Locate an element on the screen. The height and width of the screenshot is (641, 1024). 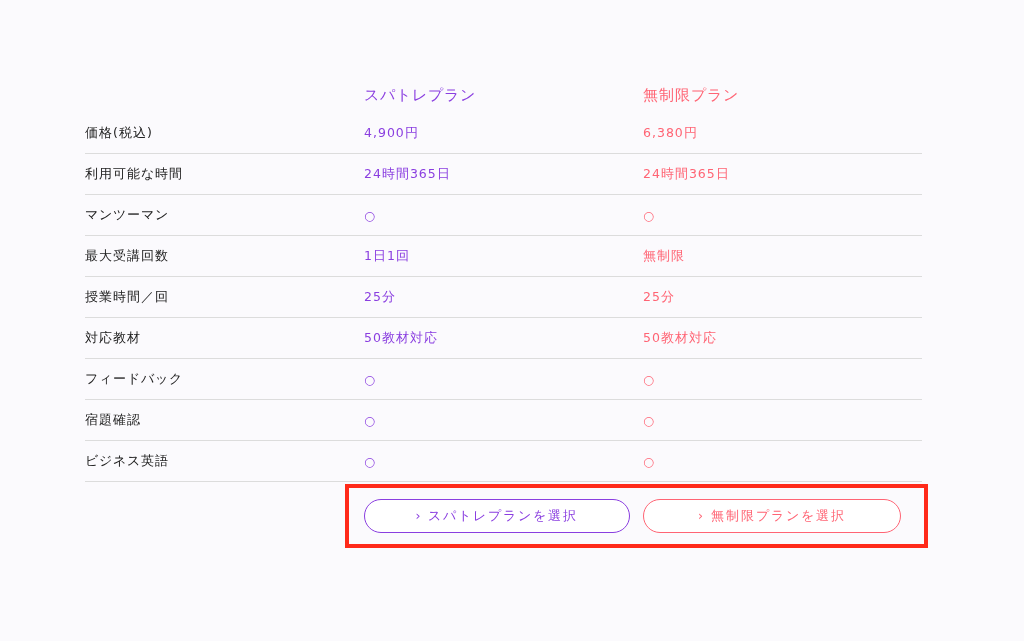
feature-label: 対応教材 is located at coordinates (113, 338).